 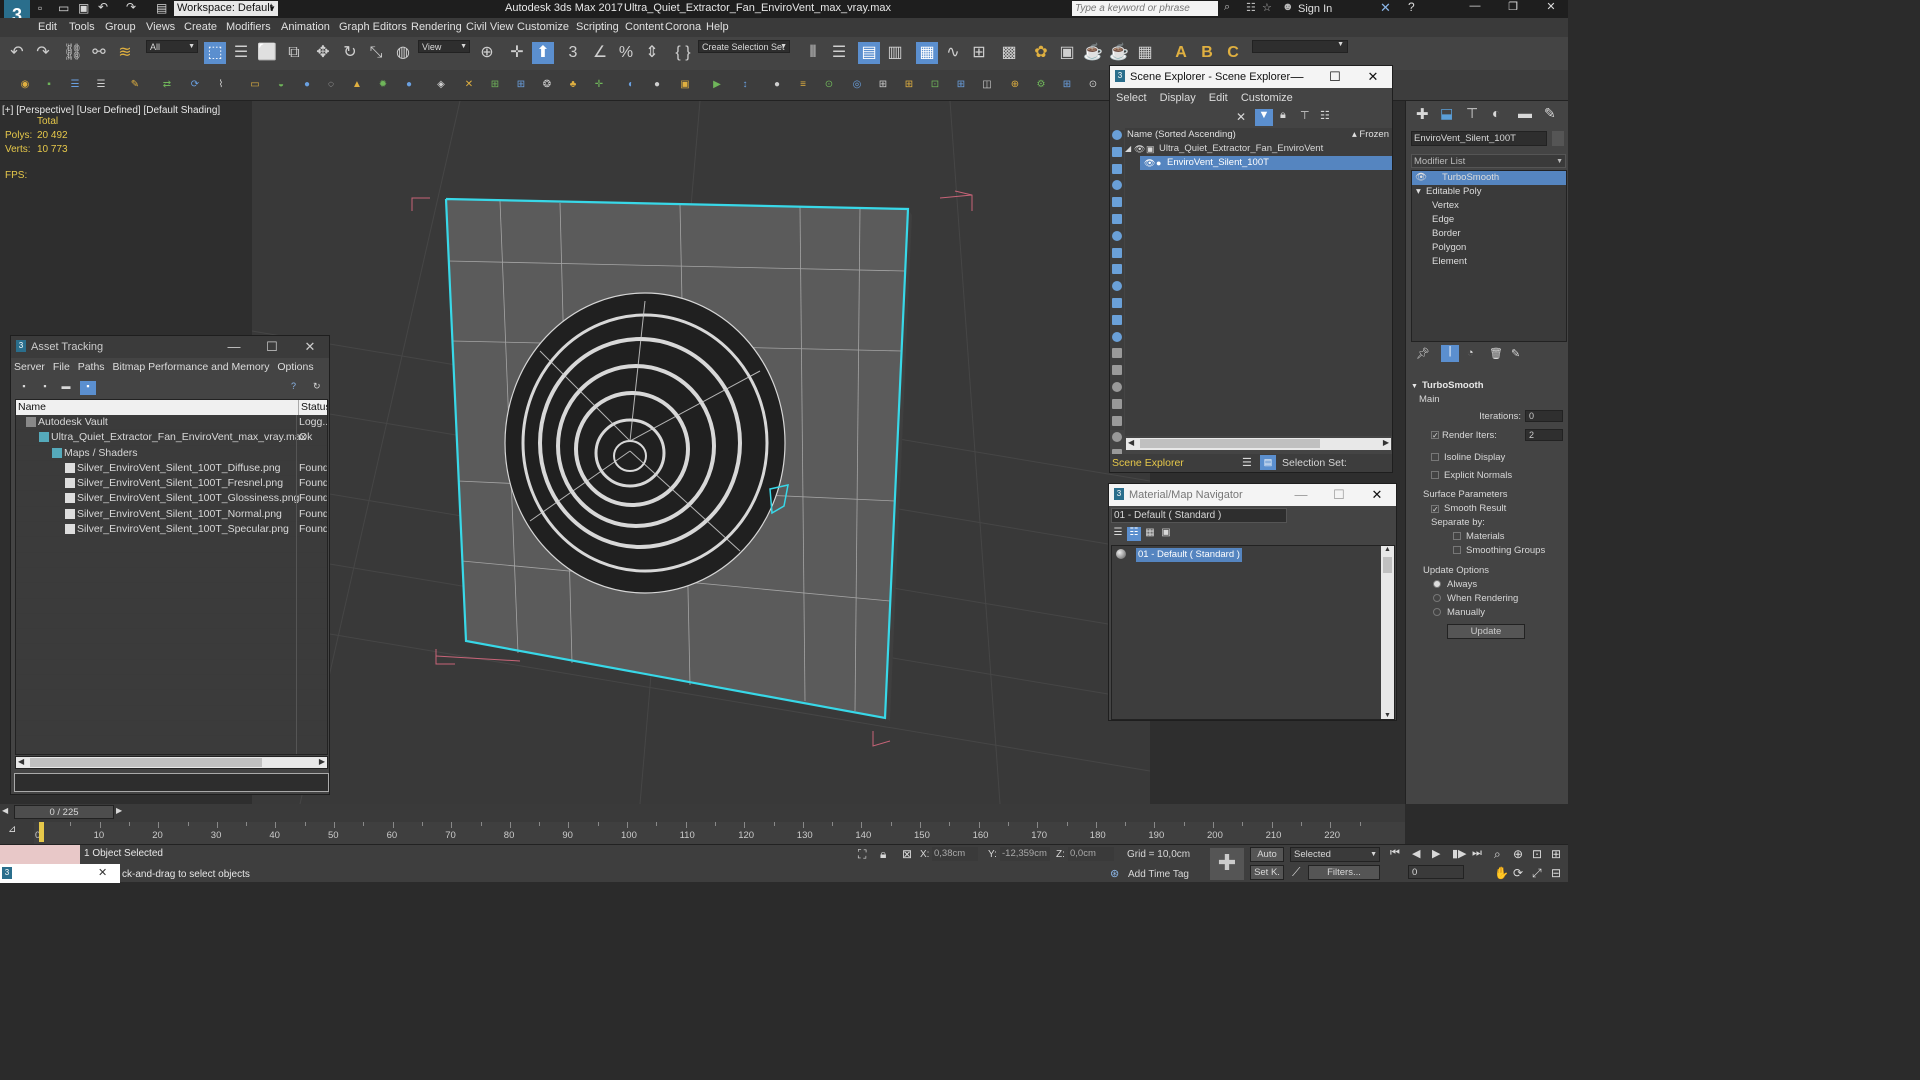 I want to click on scroll-up-icon: ▲, so click(x=1387, y=549).